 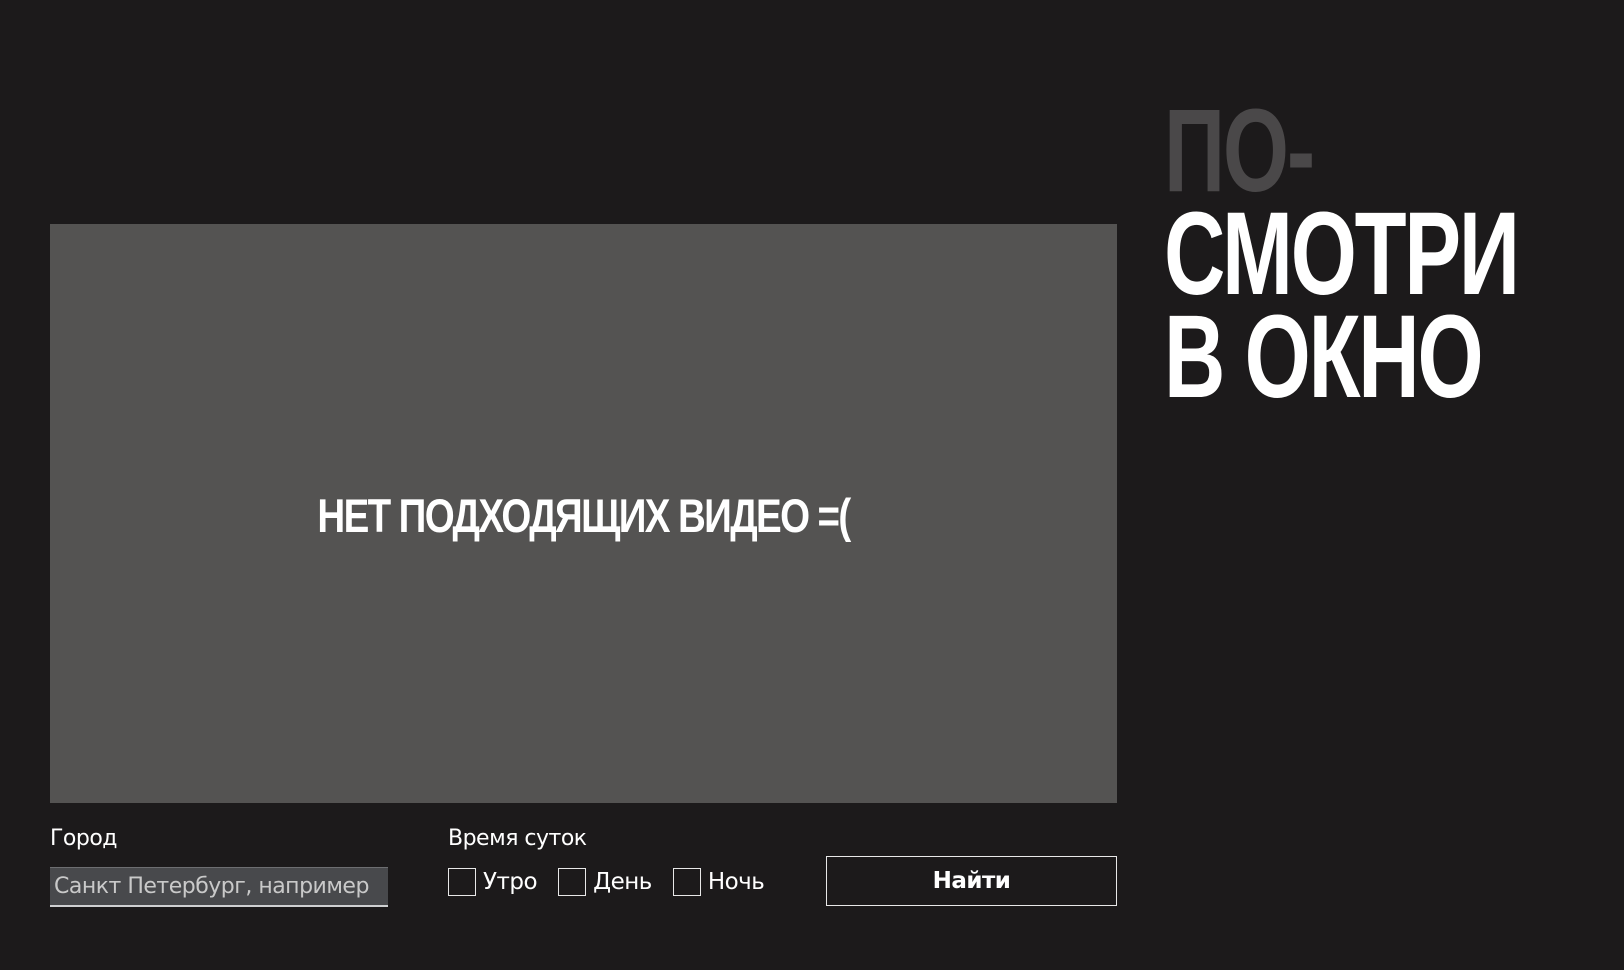 What do you see at coordinates (1342, 257) in the screenshot?
I see `page-title: ПО- СМОТРИ В ОКНО` at bounding box center [1342, 257].